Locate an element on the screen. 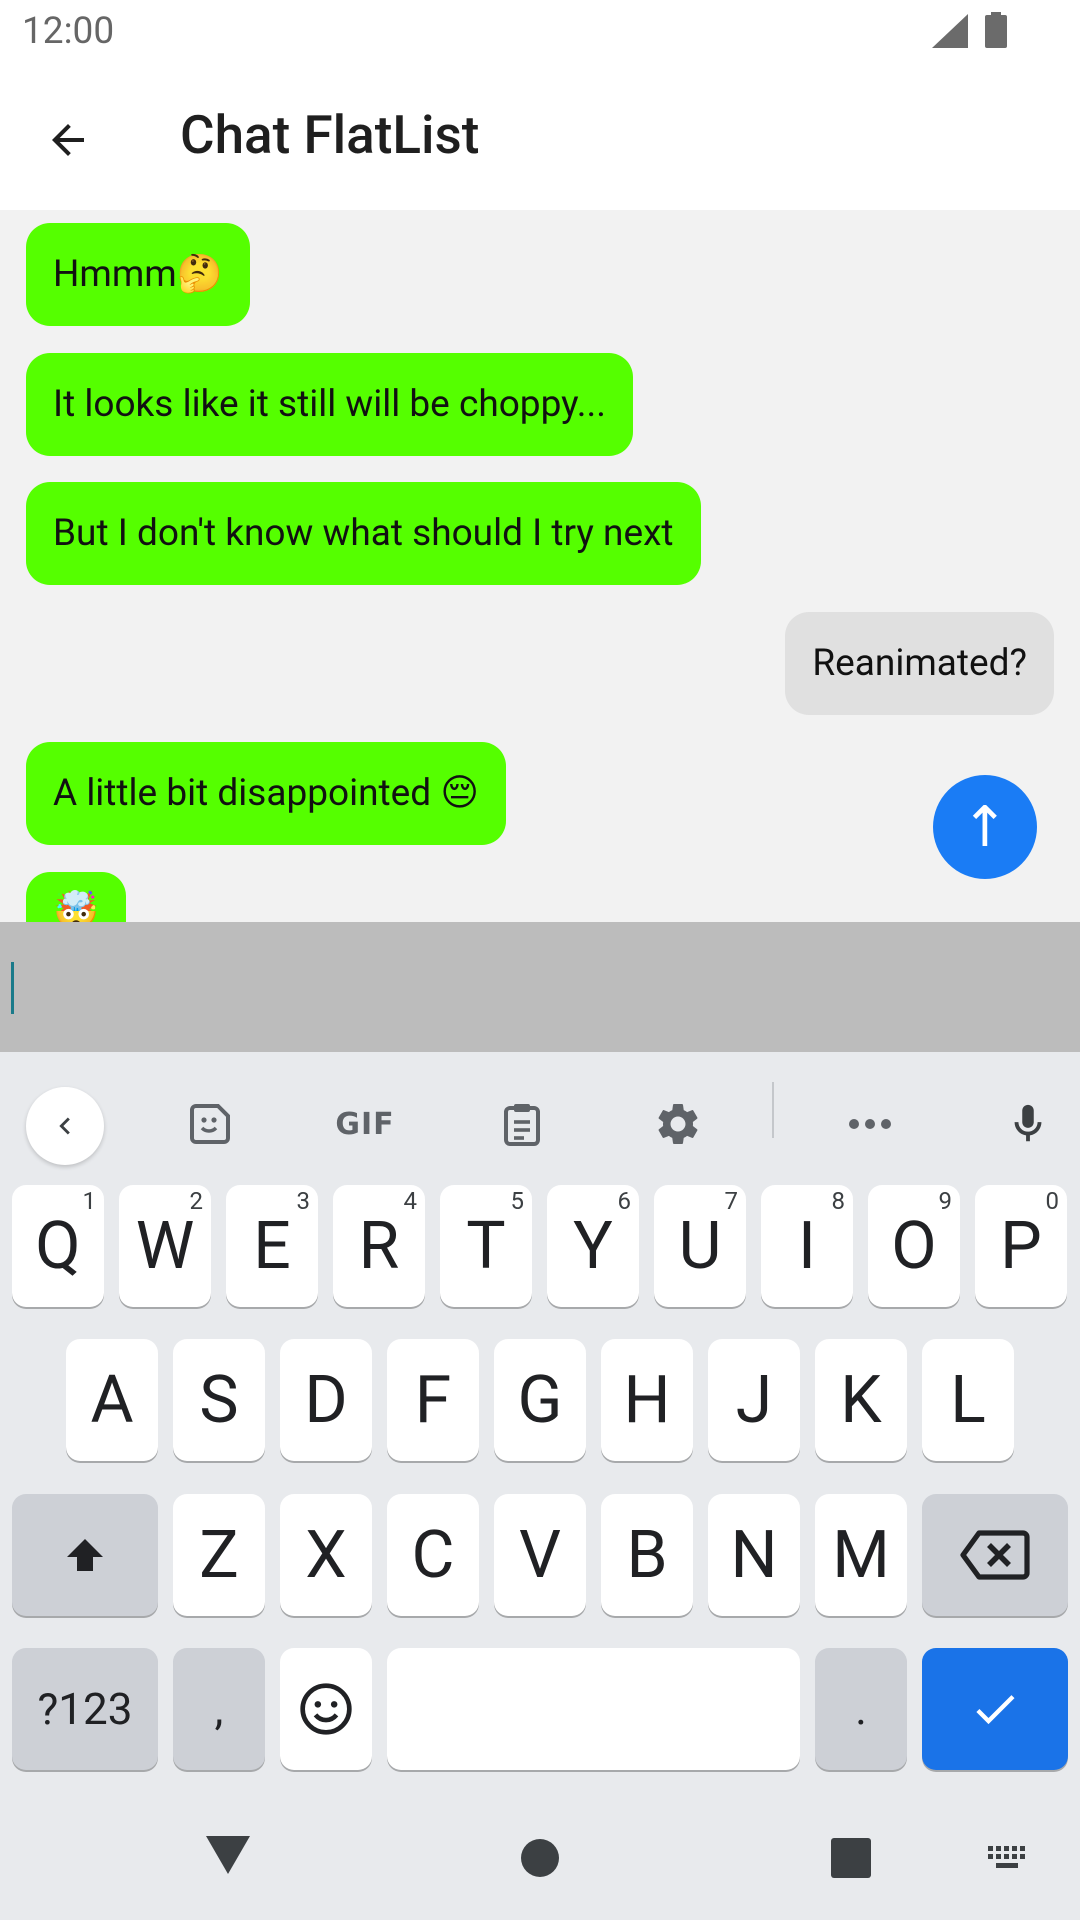  exploding-head-emoji: 🤯 is located at coordinates (76, 906).